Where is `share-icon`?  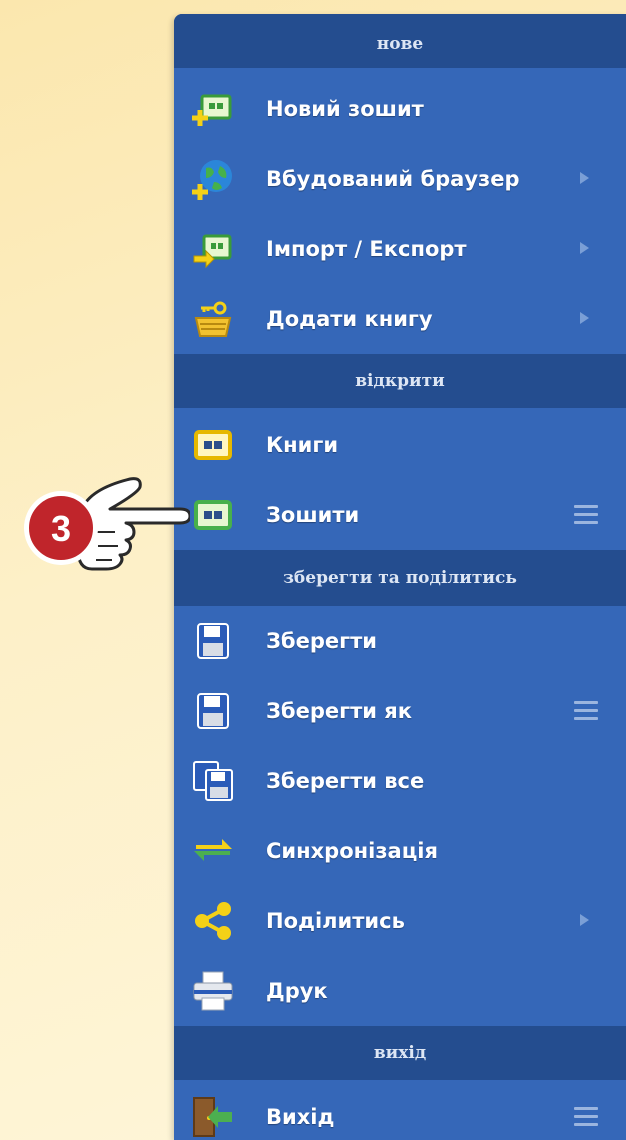 share-icon is located at coordinates (213, 921).